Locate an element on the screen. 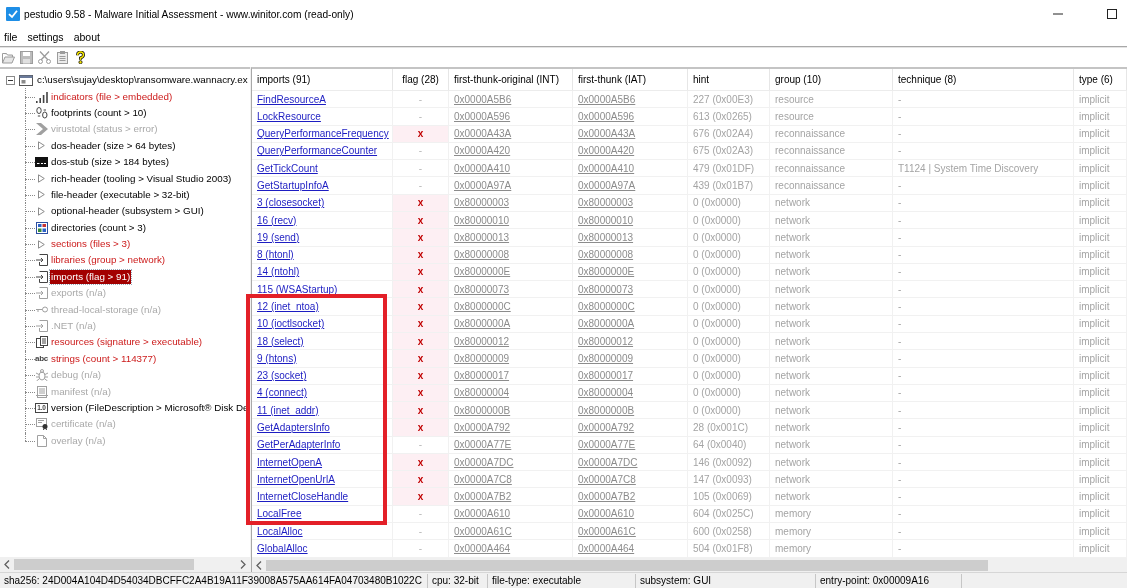 The width and height of the screenshot is (1127, 588). import-link: 115 (WSAStartup) is located at coordinates (297, 289).